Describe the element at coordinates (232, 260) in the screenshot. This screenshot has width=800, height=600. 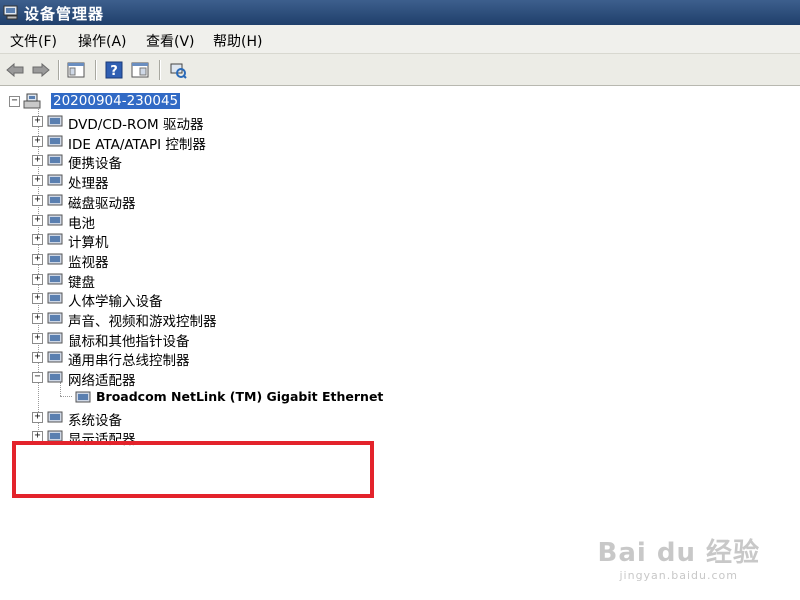
I see `category-item: + 监视器` at that location.